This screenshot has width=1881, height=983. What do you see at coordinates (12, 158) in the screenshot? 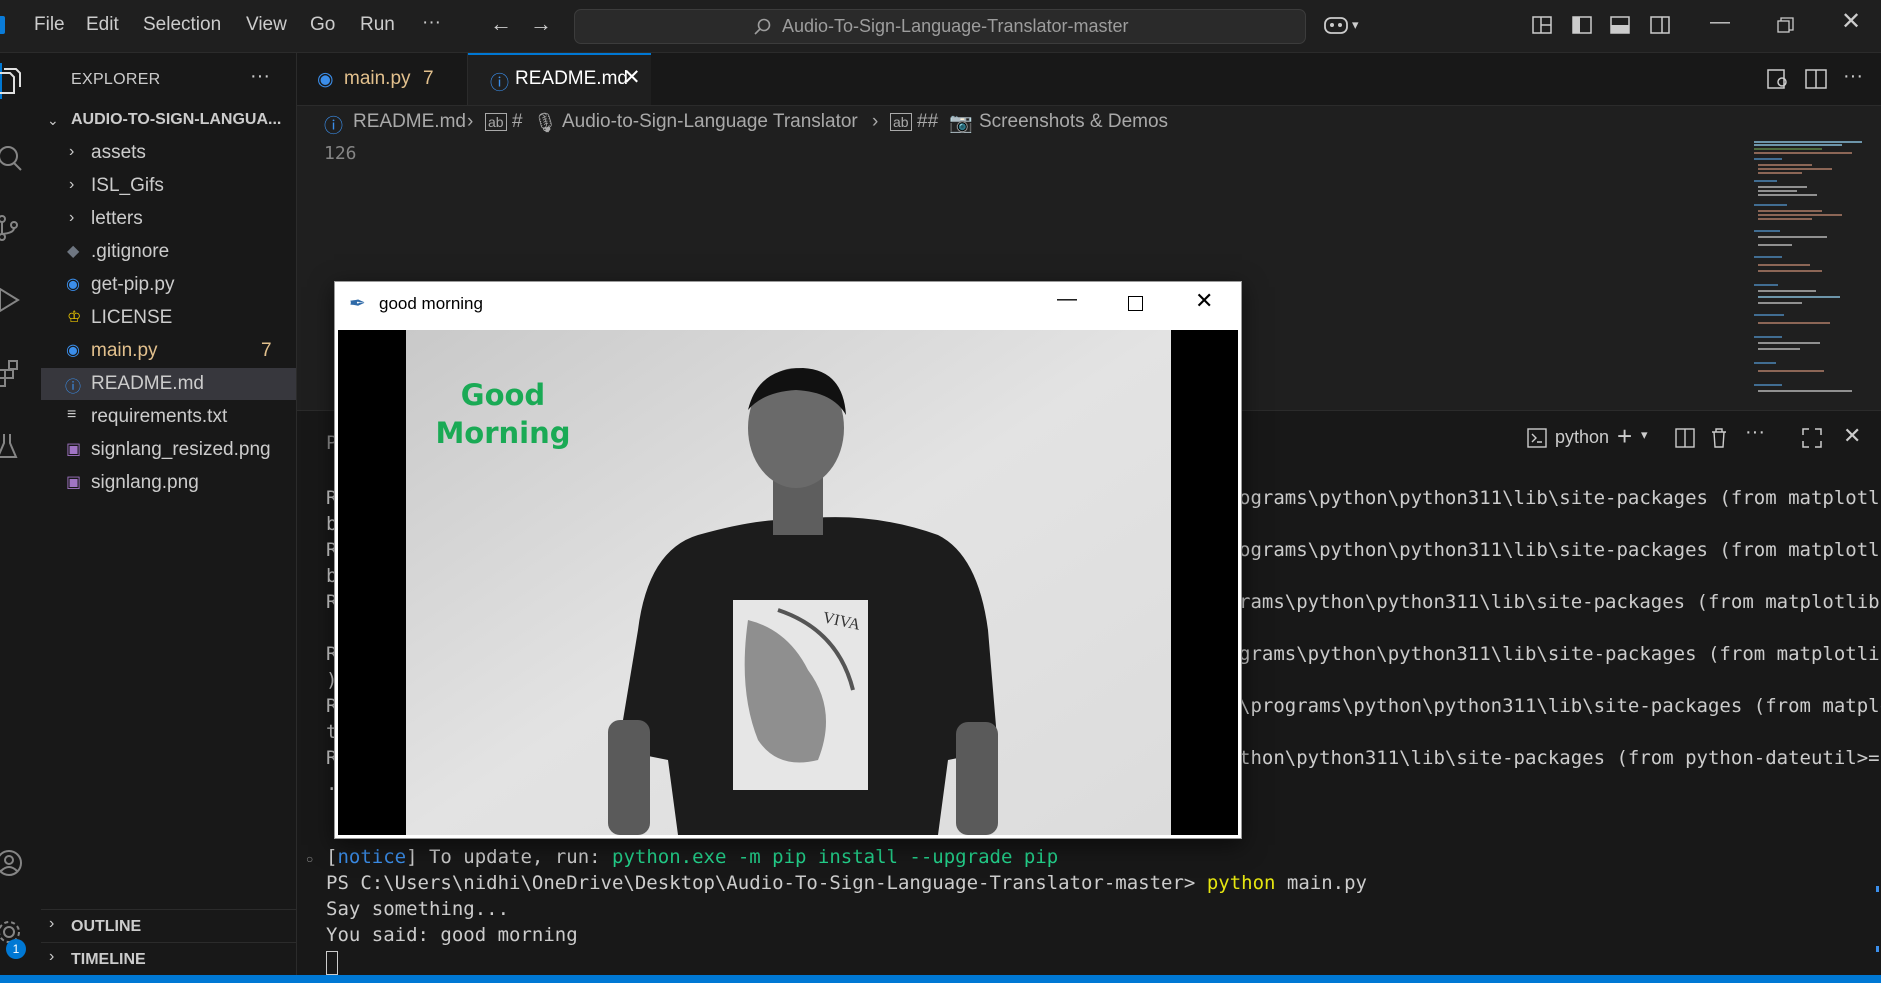
I see `search-view-icon` at bounding box center [12, 158].